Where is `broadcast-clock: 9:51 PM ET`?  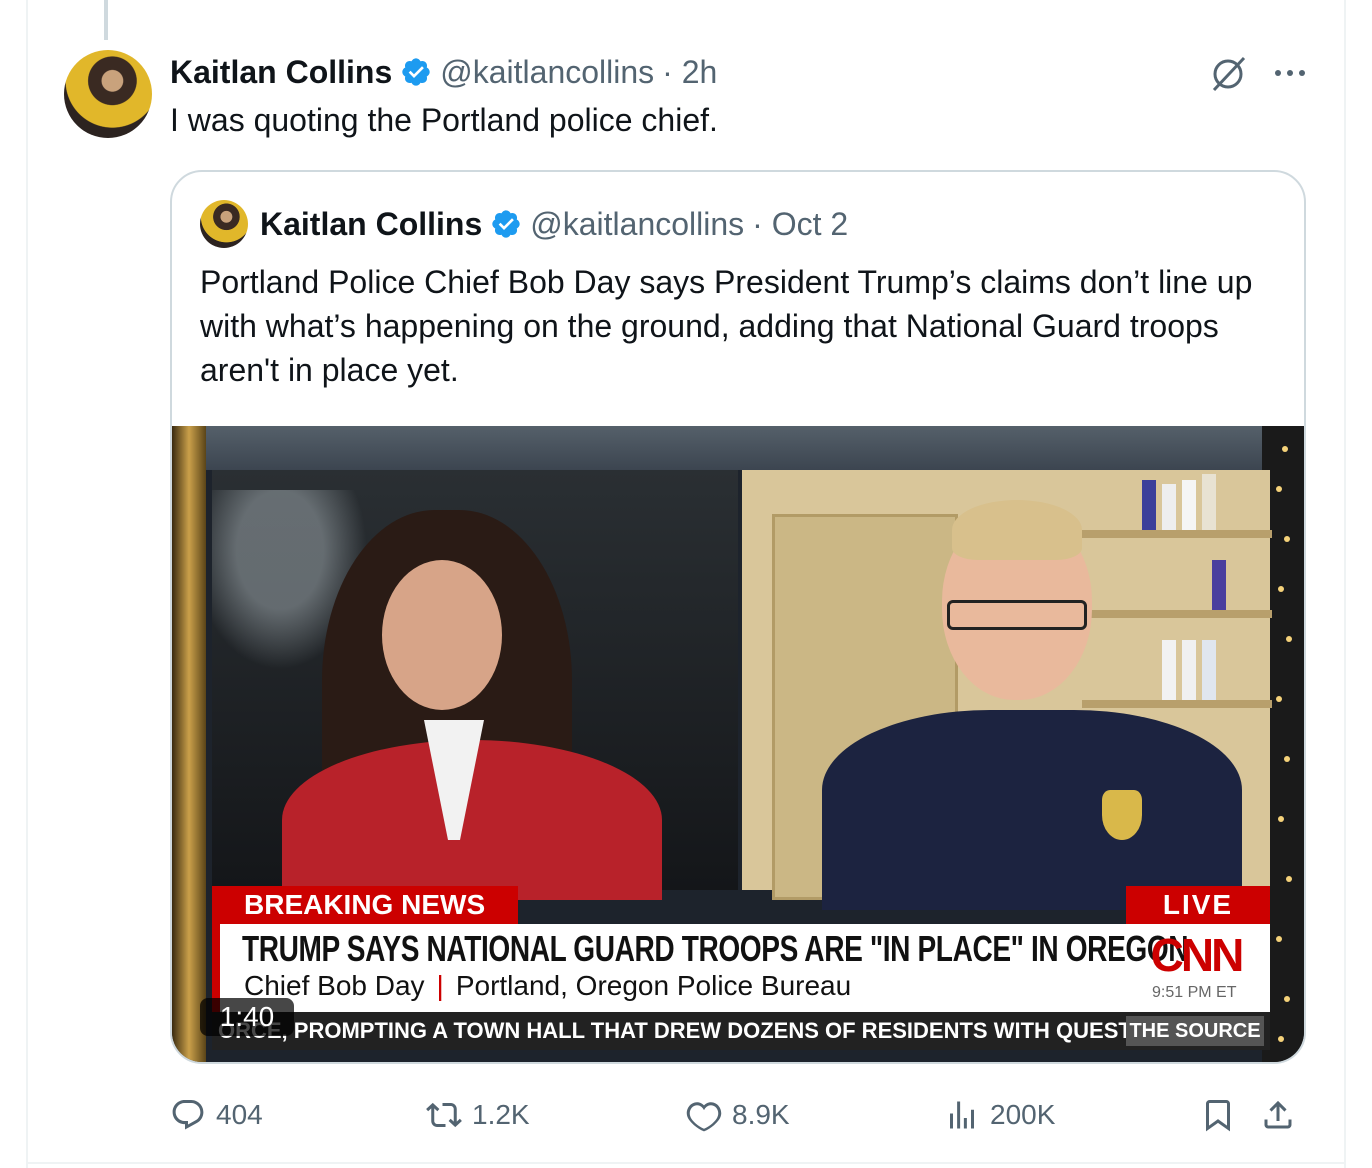 broadcast-clock: 9:51 PM ET is located at coordinates (1194, 992).